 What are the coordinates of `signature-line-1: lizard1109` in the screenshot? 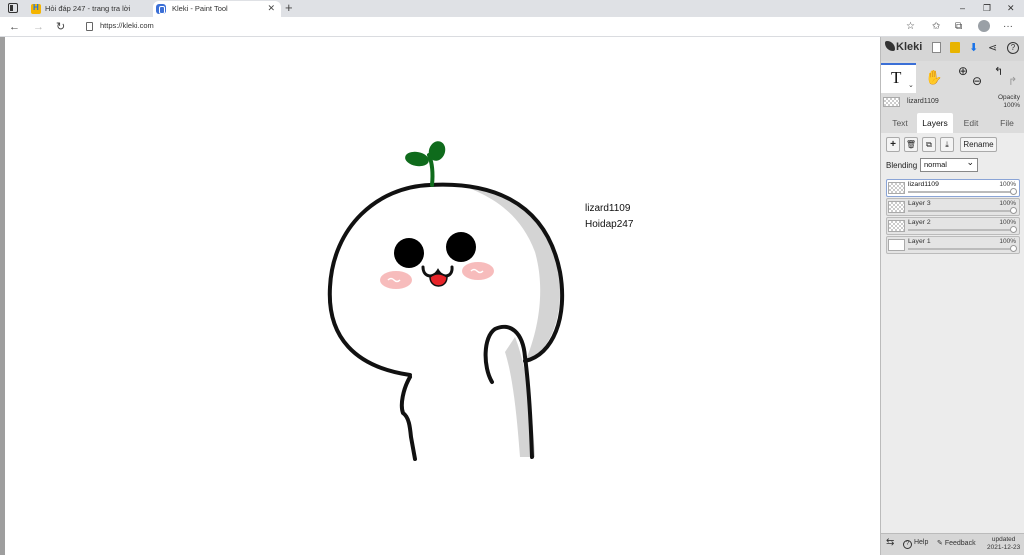 It's located at (608, 208).